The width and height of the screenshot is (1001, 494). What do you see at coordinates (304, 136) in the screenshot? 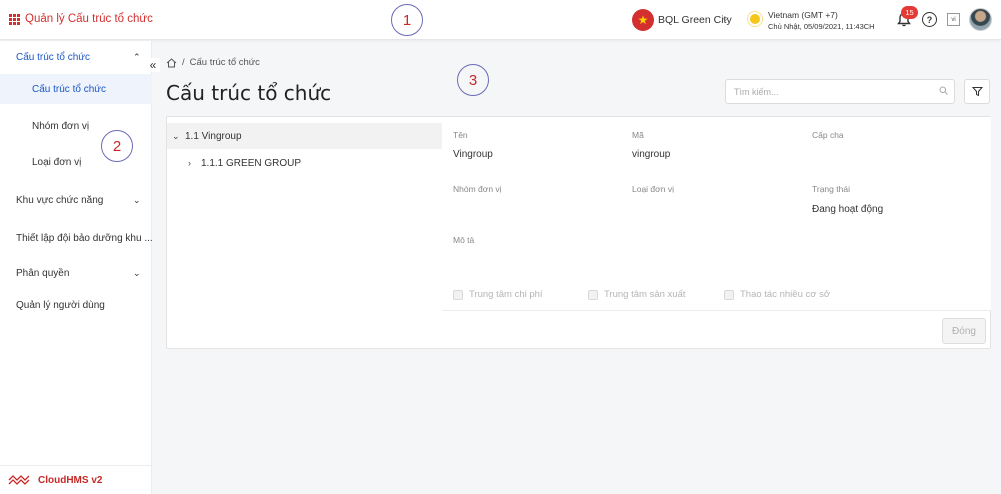
I see `tree-node-vingroup: ⌄ 1.1 Vingroup` at bounding box center [304, 136].